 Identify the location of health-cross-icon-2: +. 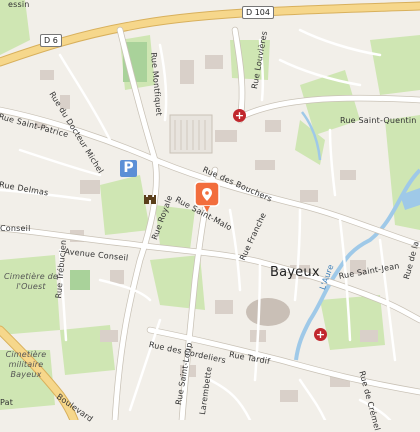
(320, 334).